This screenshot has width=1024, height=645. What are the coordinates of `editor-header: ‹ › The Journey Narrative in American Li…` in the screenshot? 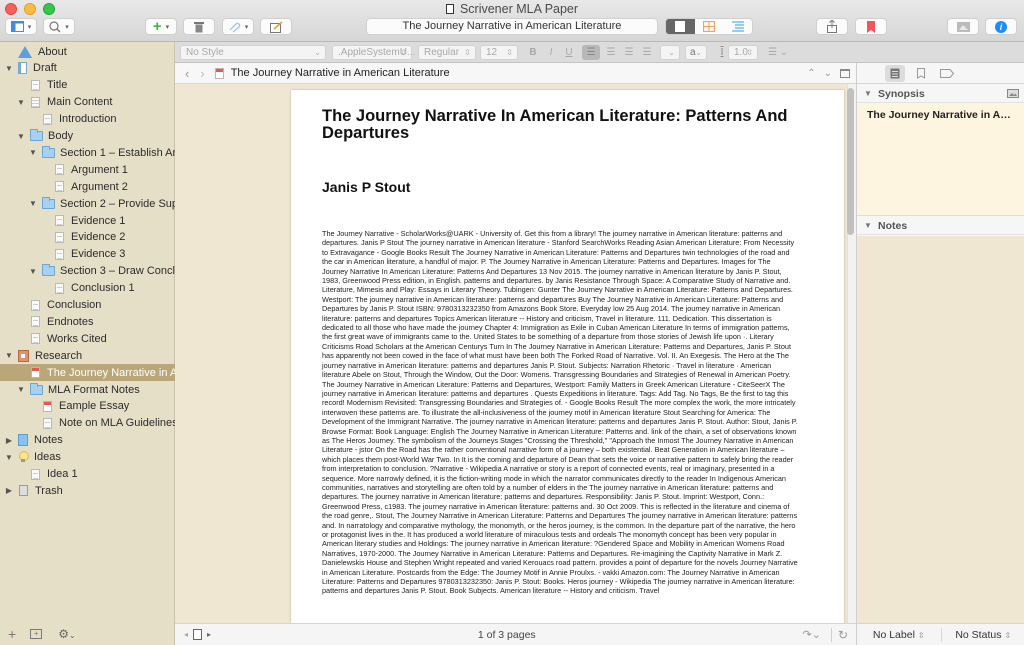 It's located at (515, 73).